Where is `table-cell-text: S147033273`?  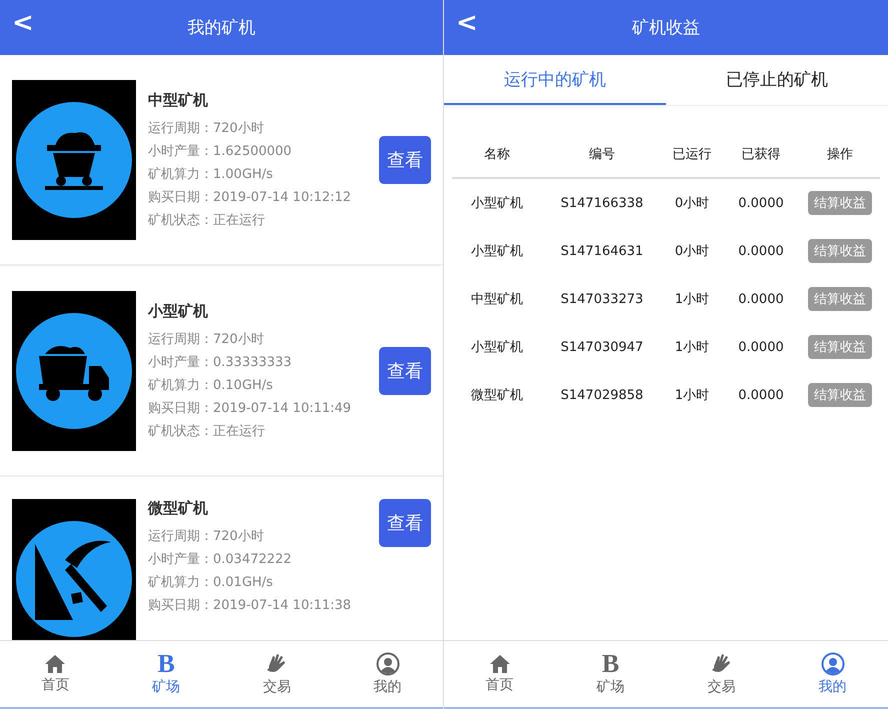
table-cell-text: S147033273 is located at coordinates (602, 299).